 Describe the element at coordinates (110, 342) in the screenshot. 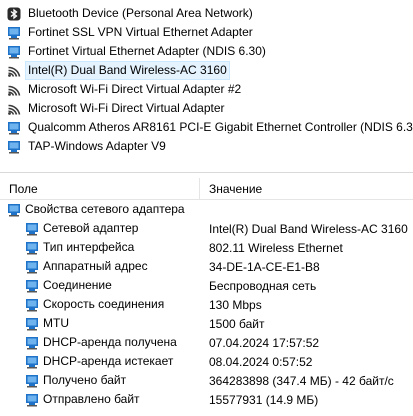

I see `property-field: DHCP-аренда получена` at that location.